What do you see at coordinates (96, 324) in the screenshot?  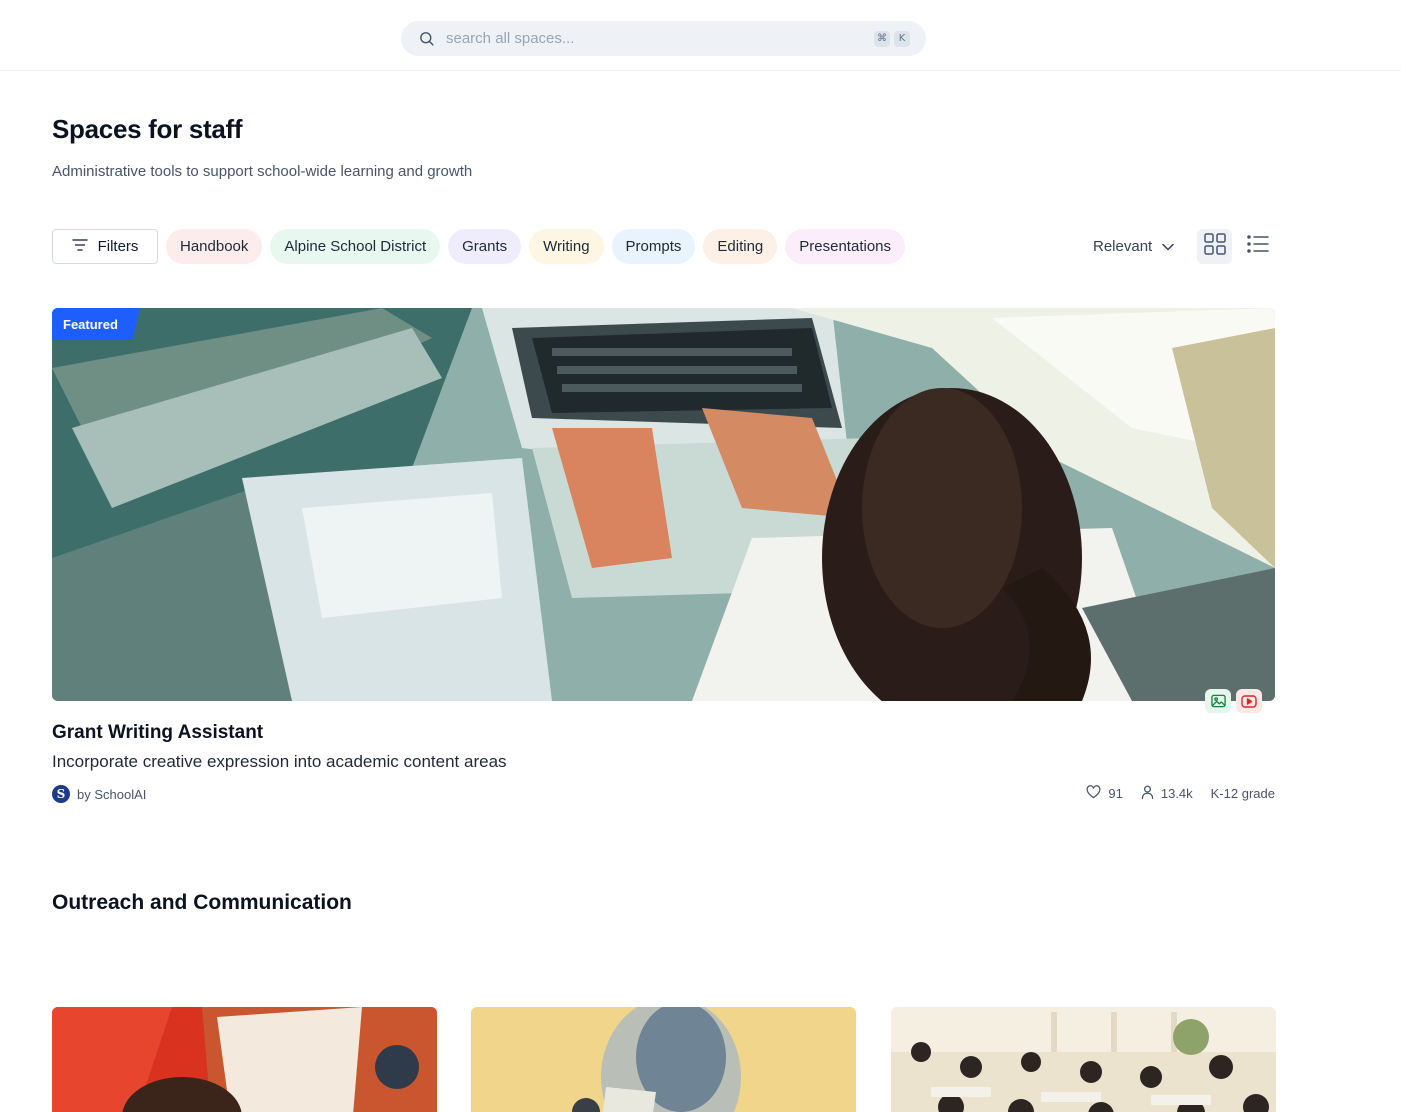 I see `featured-badge: Featured` at bounding box center [96, 324].